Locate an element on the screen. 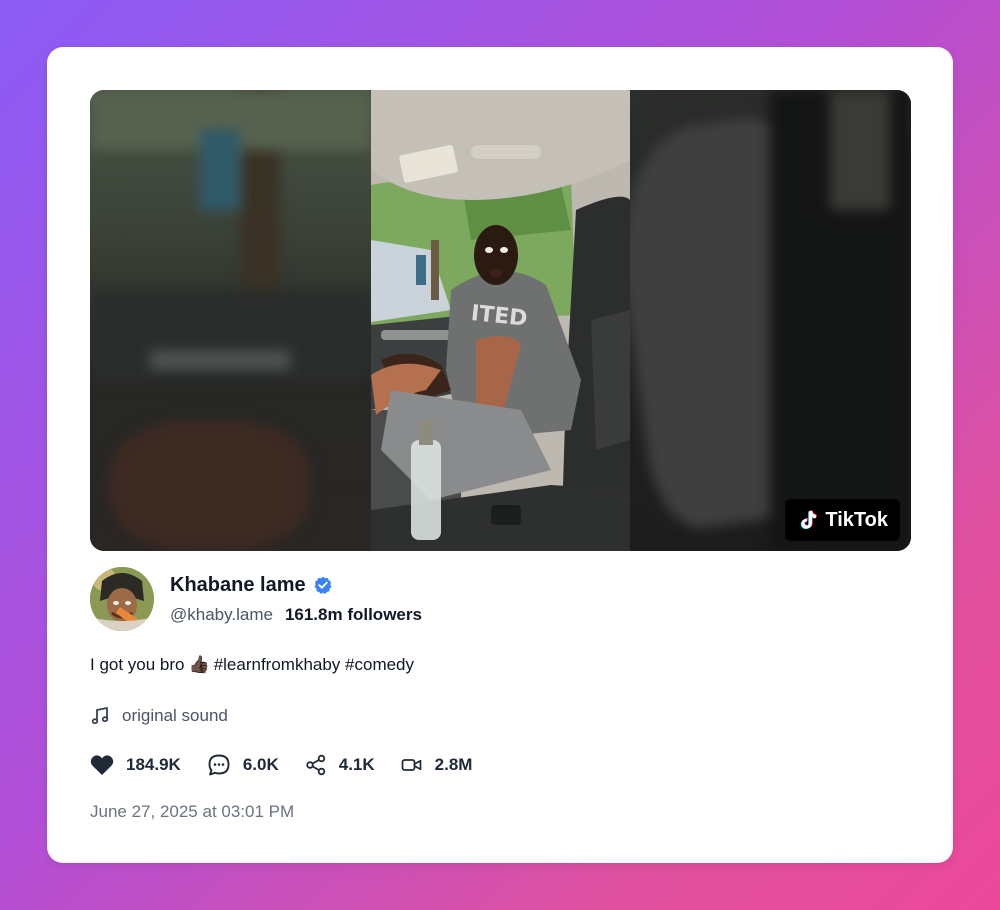  views-stat: 2.8M is located at coordinates (437, 765).